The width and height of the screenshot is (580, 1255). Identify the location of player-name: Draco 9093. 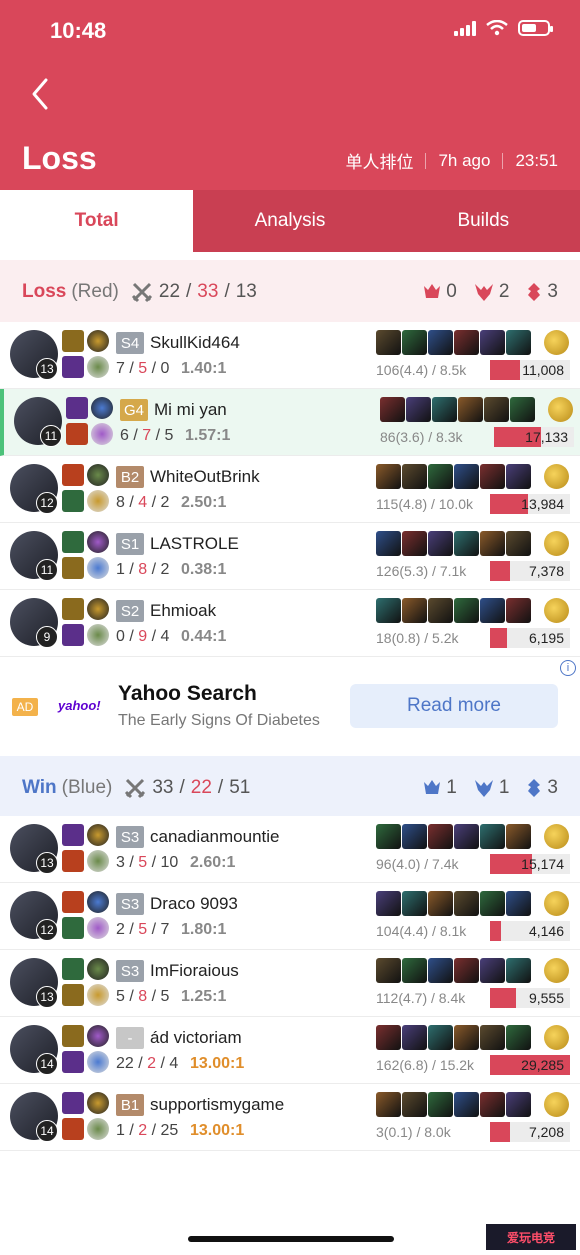
(194, 904).